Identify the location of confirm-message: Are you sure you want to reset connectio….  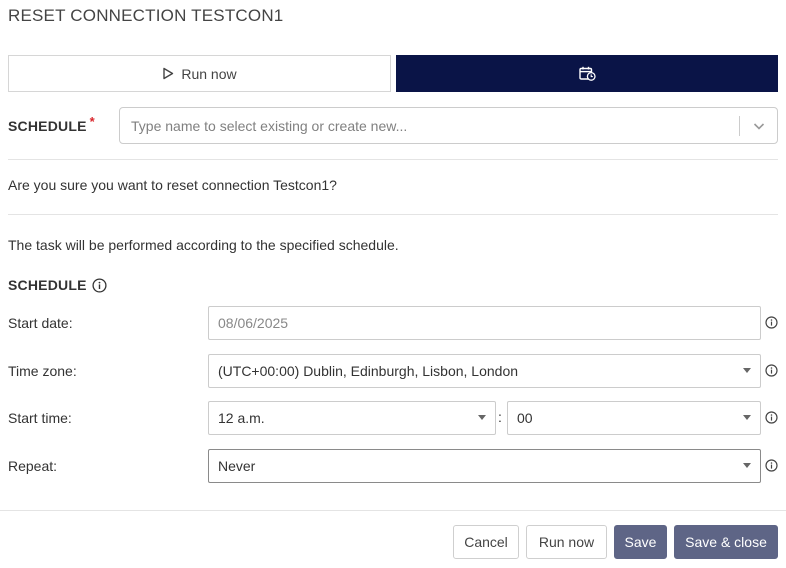
(172, 185).